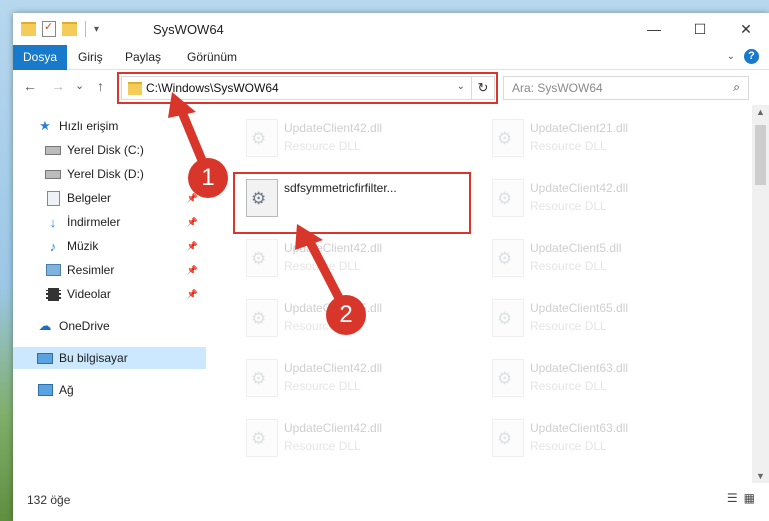  I want to click on arrow-2-line, so click(325, 271).